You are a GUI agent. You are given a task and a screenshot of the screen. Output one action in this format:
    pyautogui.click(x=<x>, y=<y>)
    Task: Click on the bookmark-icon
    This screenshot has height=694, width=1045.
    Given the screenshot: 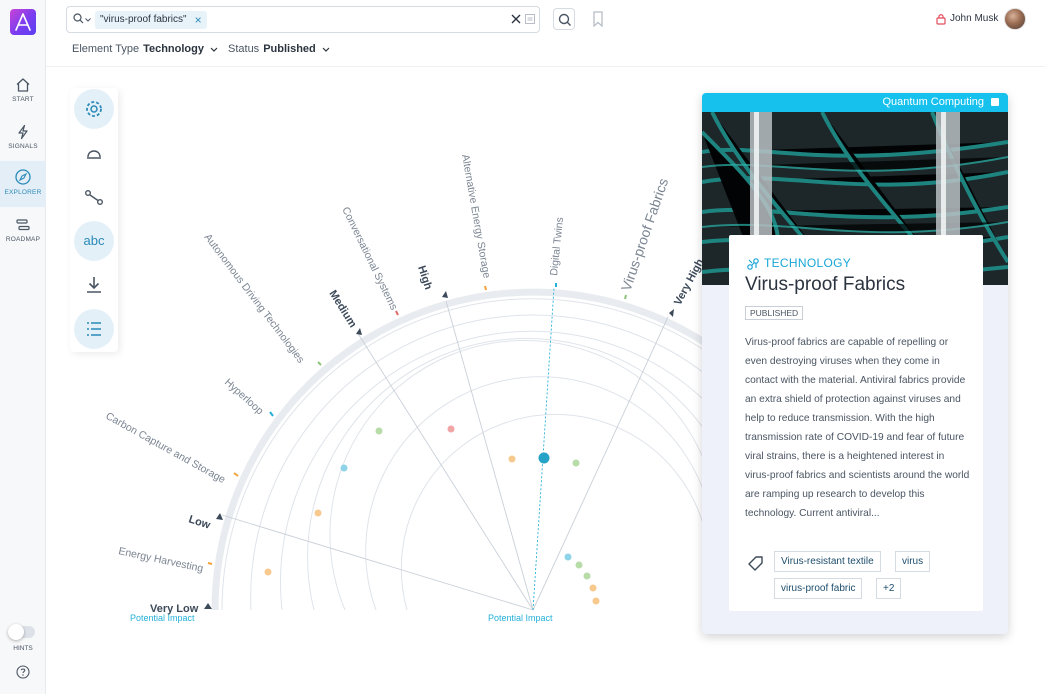 What is the action you would take?
    pyautogui.click(x=598, y=19)
    